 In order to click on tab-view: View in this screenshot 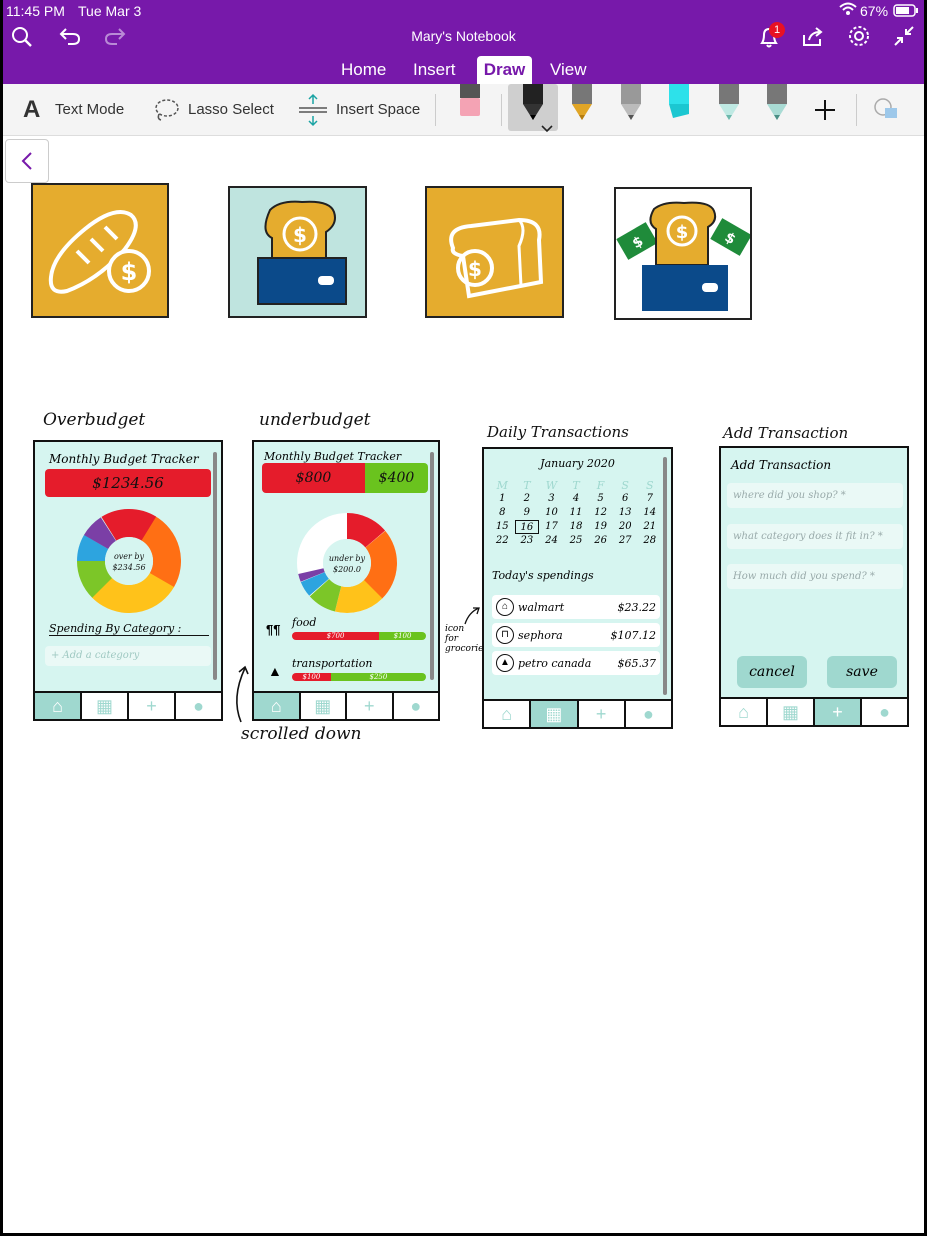, I will do `click(568, 70)`.